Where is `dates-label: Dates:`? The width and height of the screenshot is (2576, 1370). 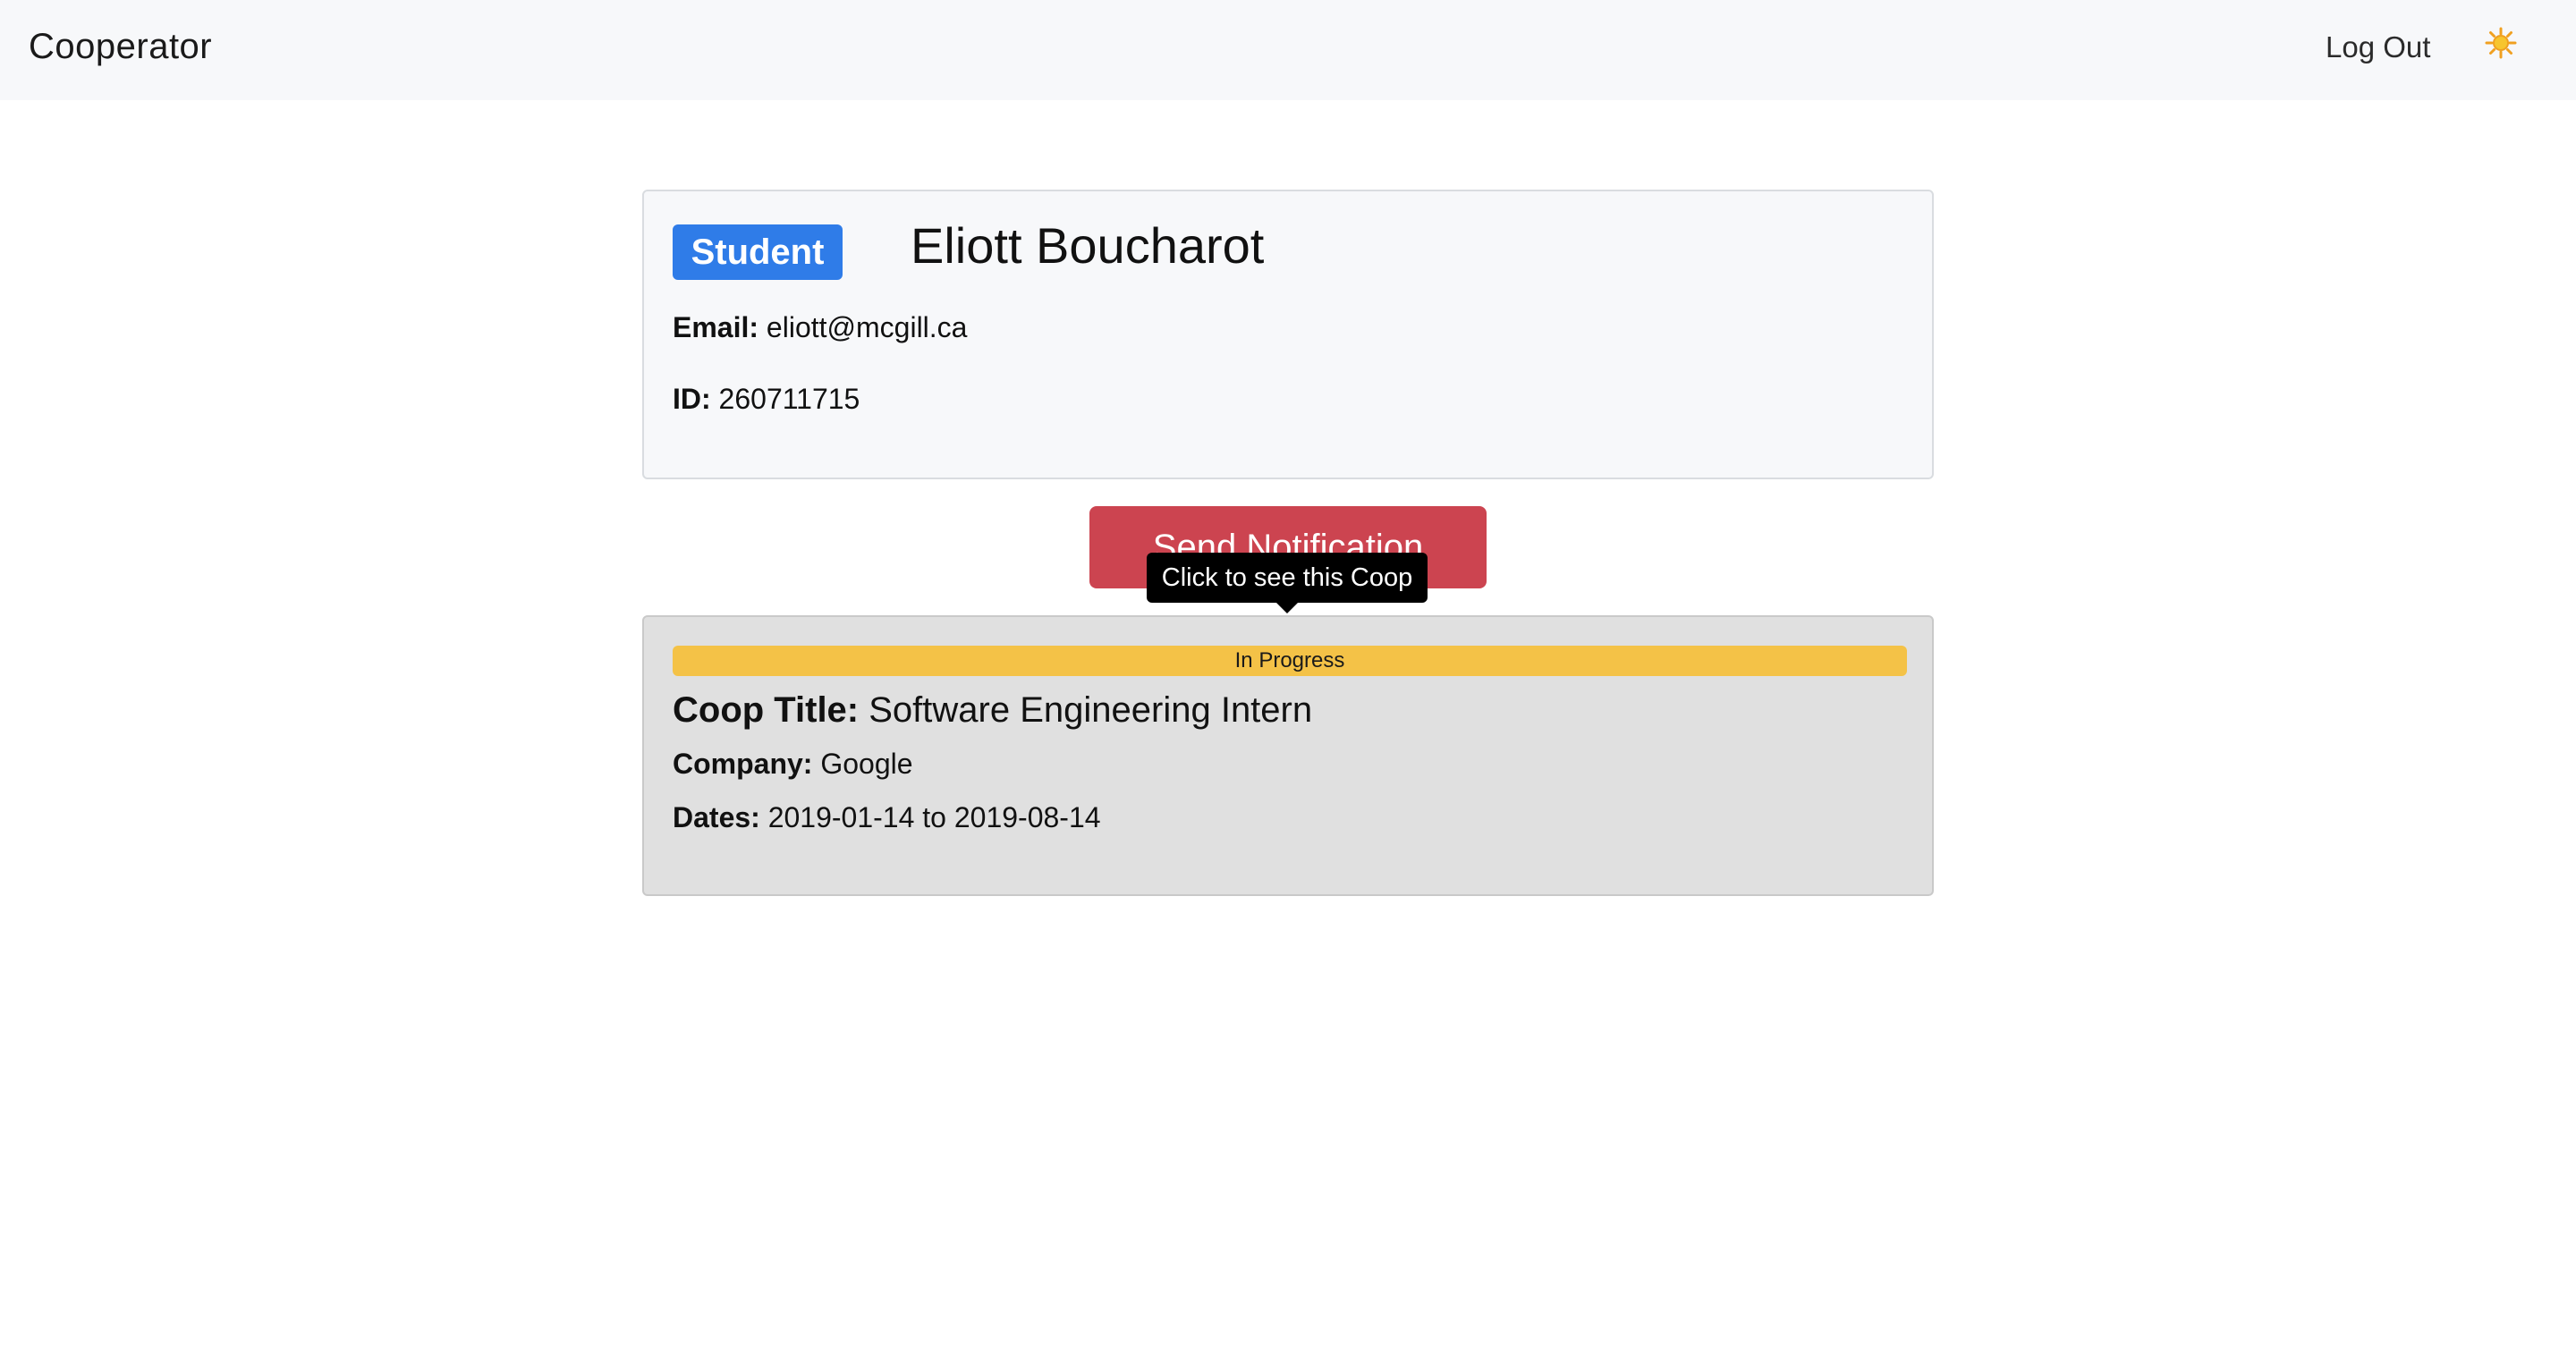 dates-label: Dates: is located at coordinates (716, 817).